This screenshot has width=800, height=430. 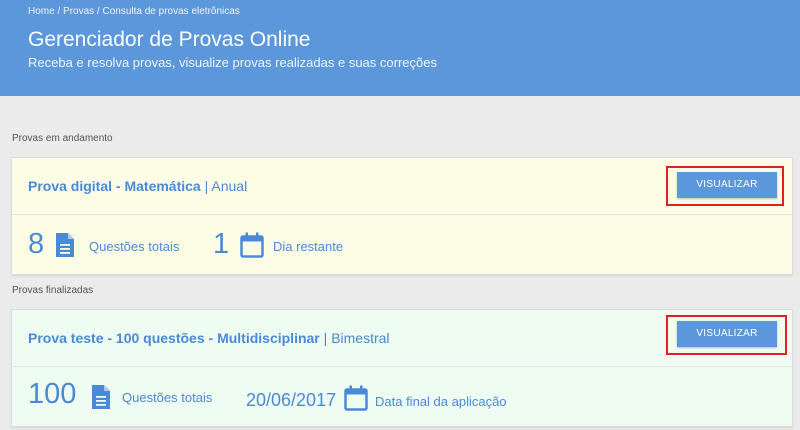 I want to click on section-label-finished: Provas finalizadas, so click(x=53, y=290).